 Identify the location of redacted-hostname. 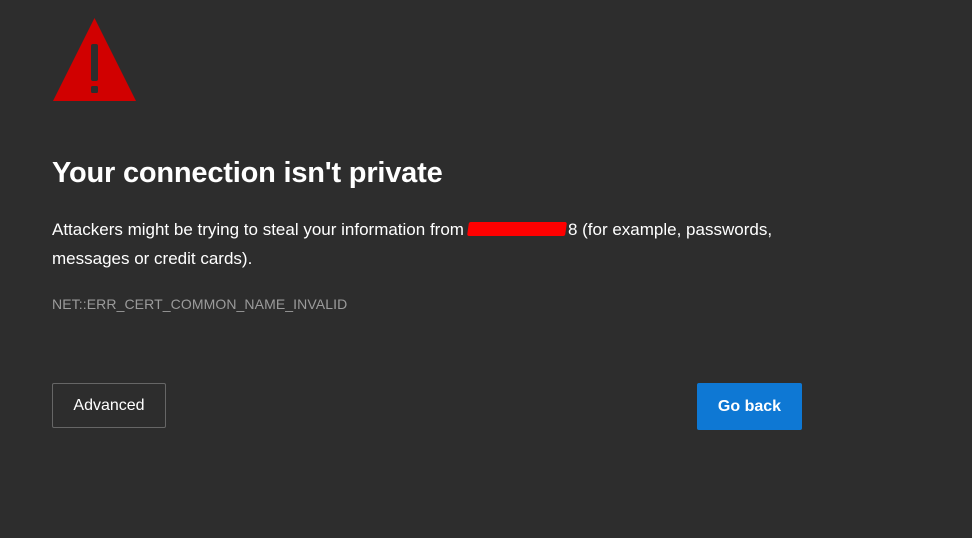
(516, 229).